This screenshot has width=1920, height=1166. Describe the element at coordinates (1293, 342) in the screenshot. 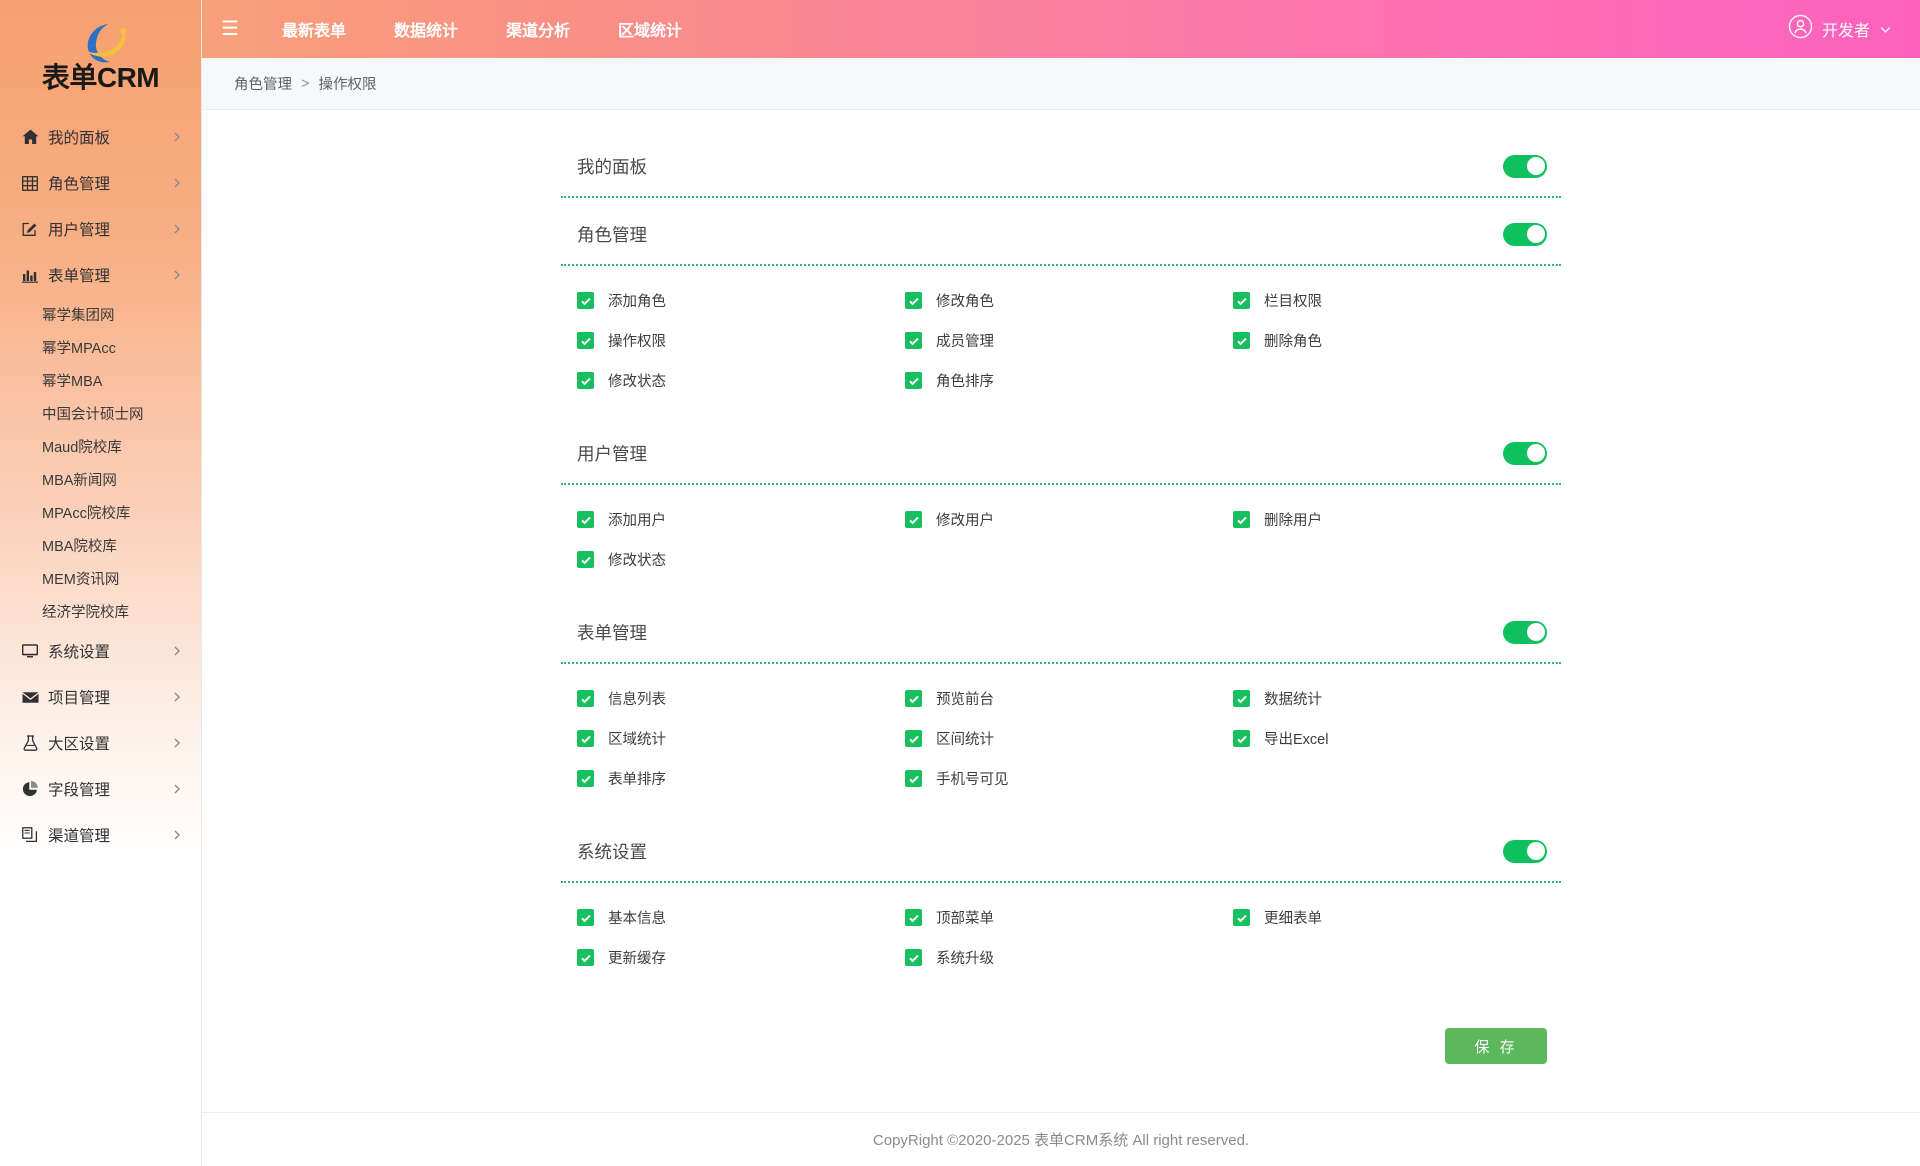

I see `permission-item-label: 删除角色` at that location.